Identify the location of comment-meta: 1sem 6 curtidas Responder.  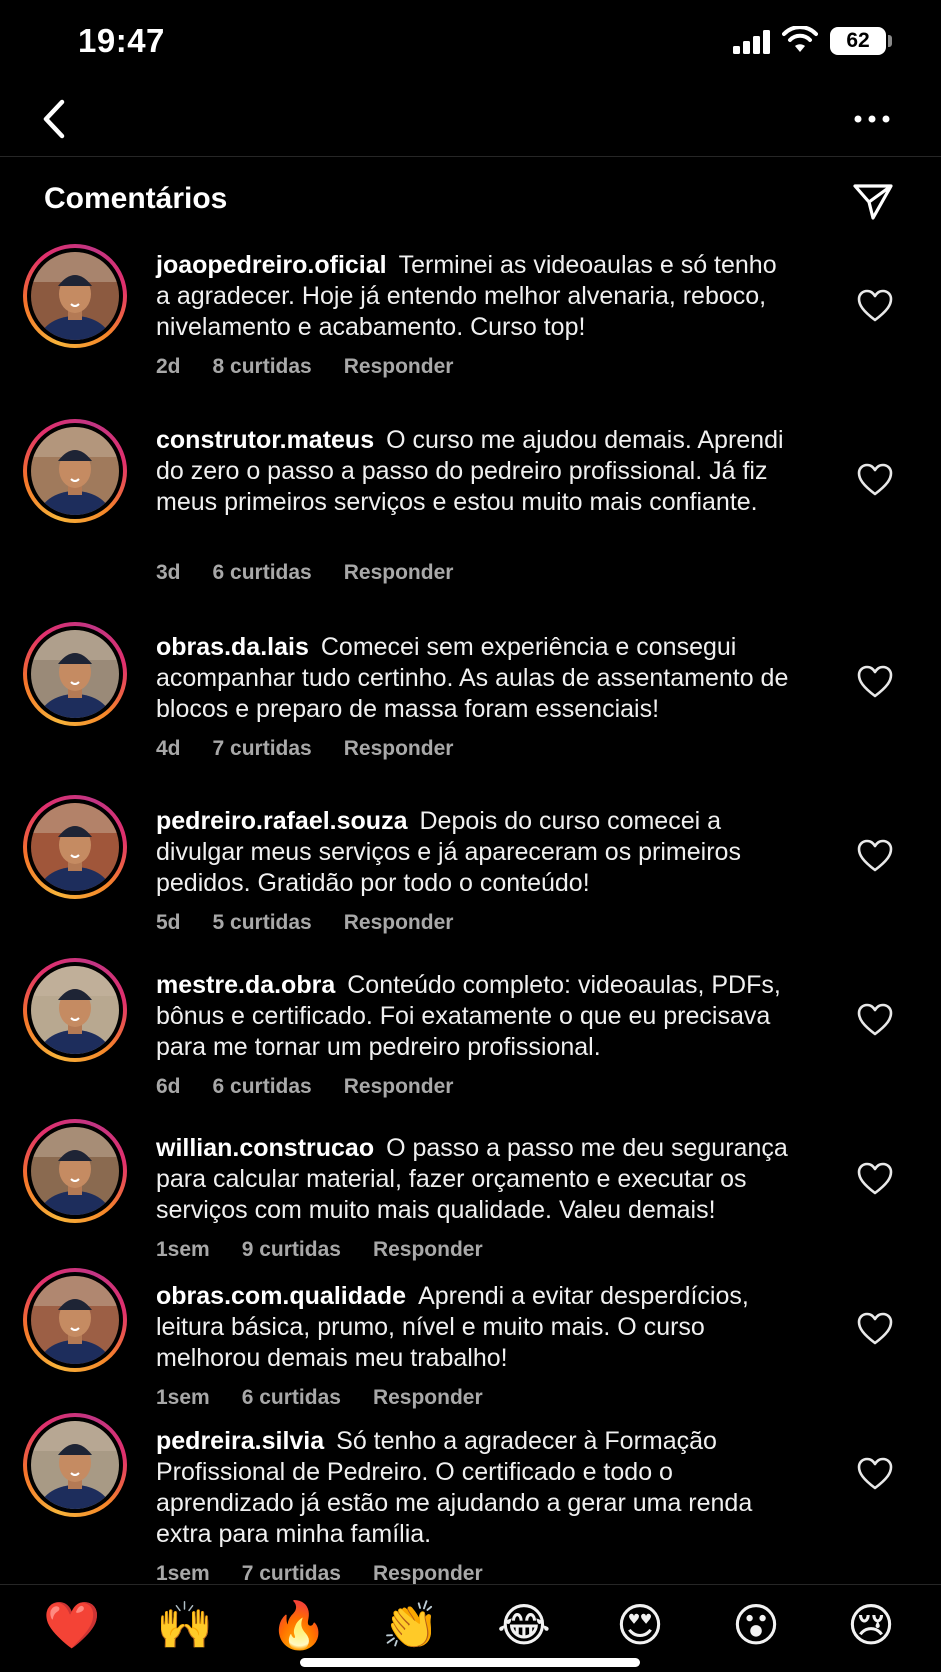
(319, 1398).